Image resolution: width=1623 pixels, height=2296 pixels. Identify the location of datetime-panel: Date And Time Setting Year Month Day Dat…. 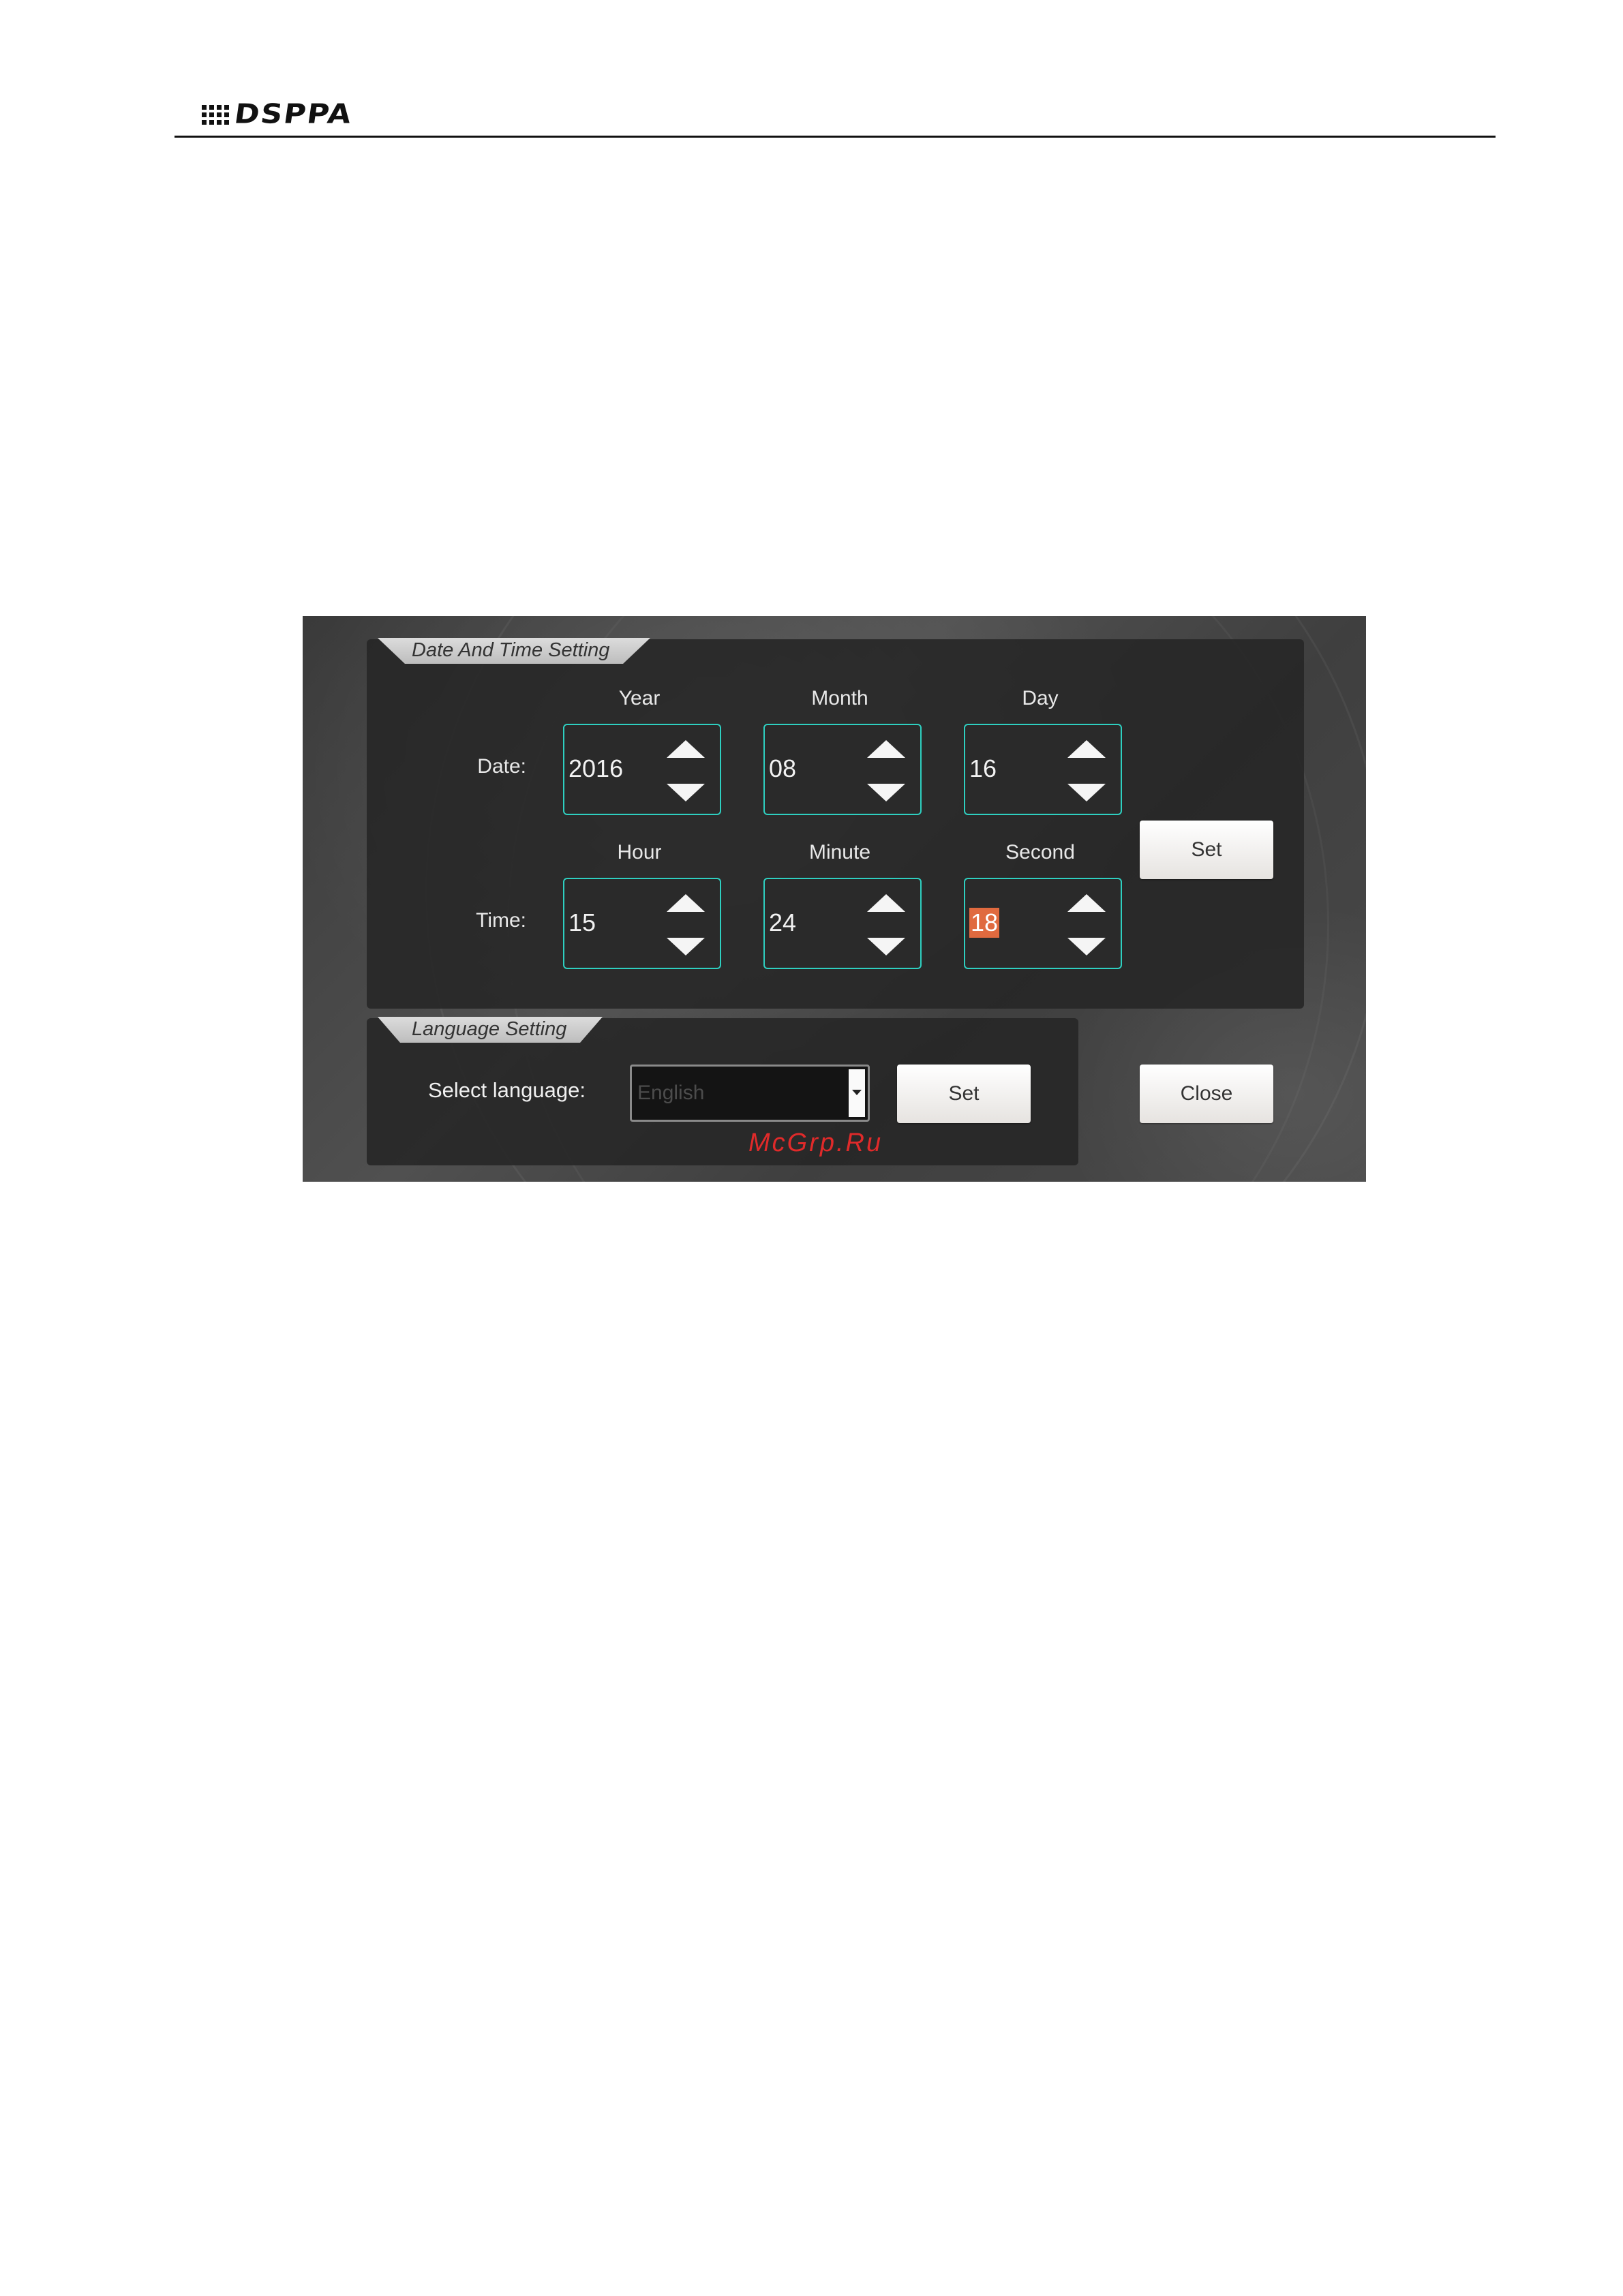
(835, 823).